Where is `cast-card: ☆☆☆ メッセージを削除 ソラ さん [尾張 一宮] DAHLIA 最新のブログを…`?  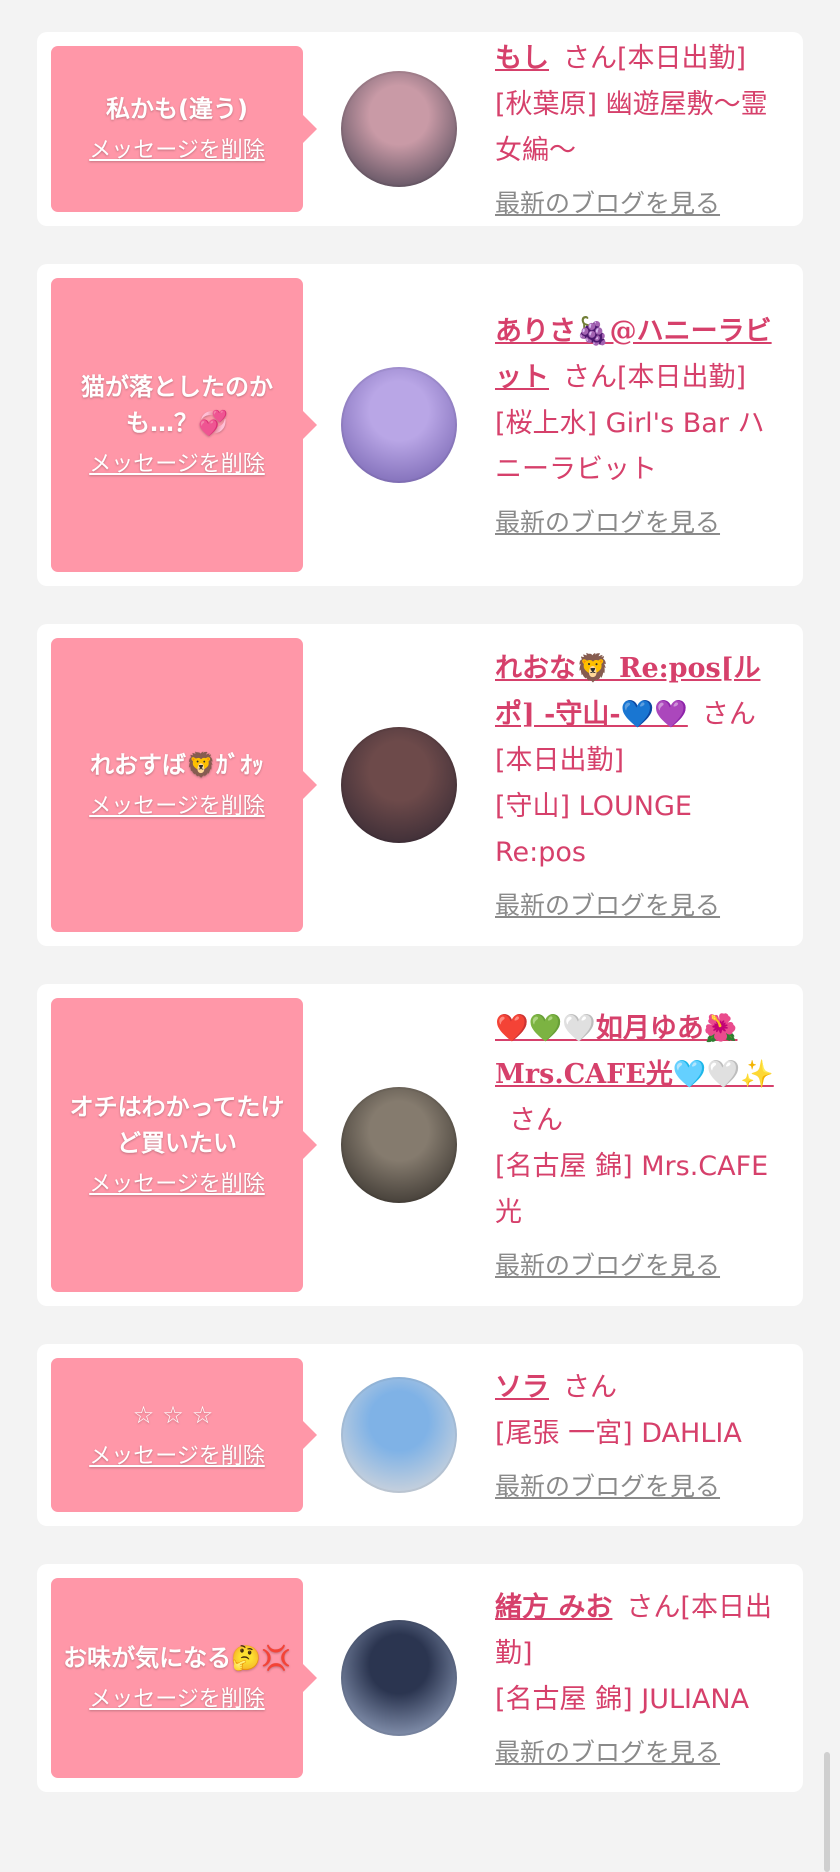 cast-card: ☆☆☆ メッセージを削除 ソラ さん [尾張 一宮] DAHLIA 最新のブログを… is located at coordinates (420, 1435).